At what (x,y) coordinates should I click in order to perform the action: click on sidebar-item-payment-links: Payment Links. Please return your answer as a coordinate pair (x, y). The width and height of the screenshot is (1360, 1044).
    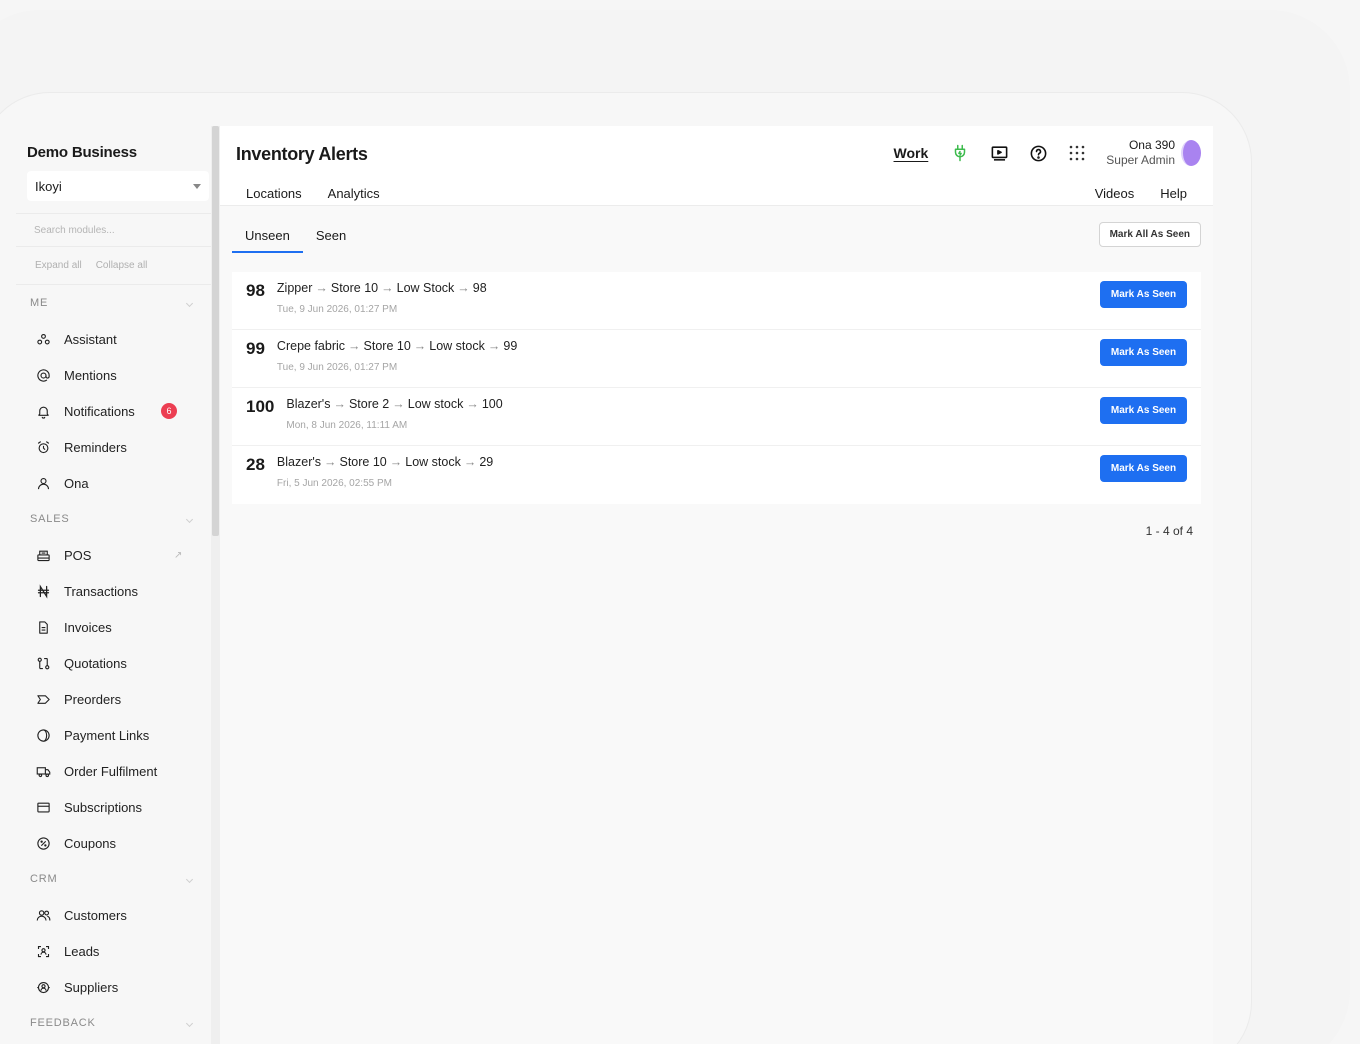
    Looking at the image, I should click on (118, 735).